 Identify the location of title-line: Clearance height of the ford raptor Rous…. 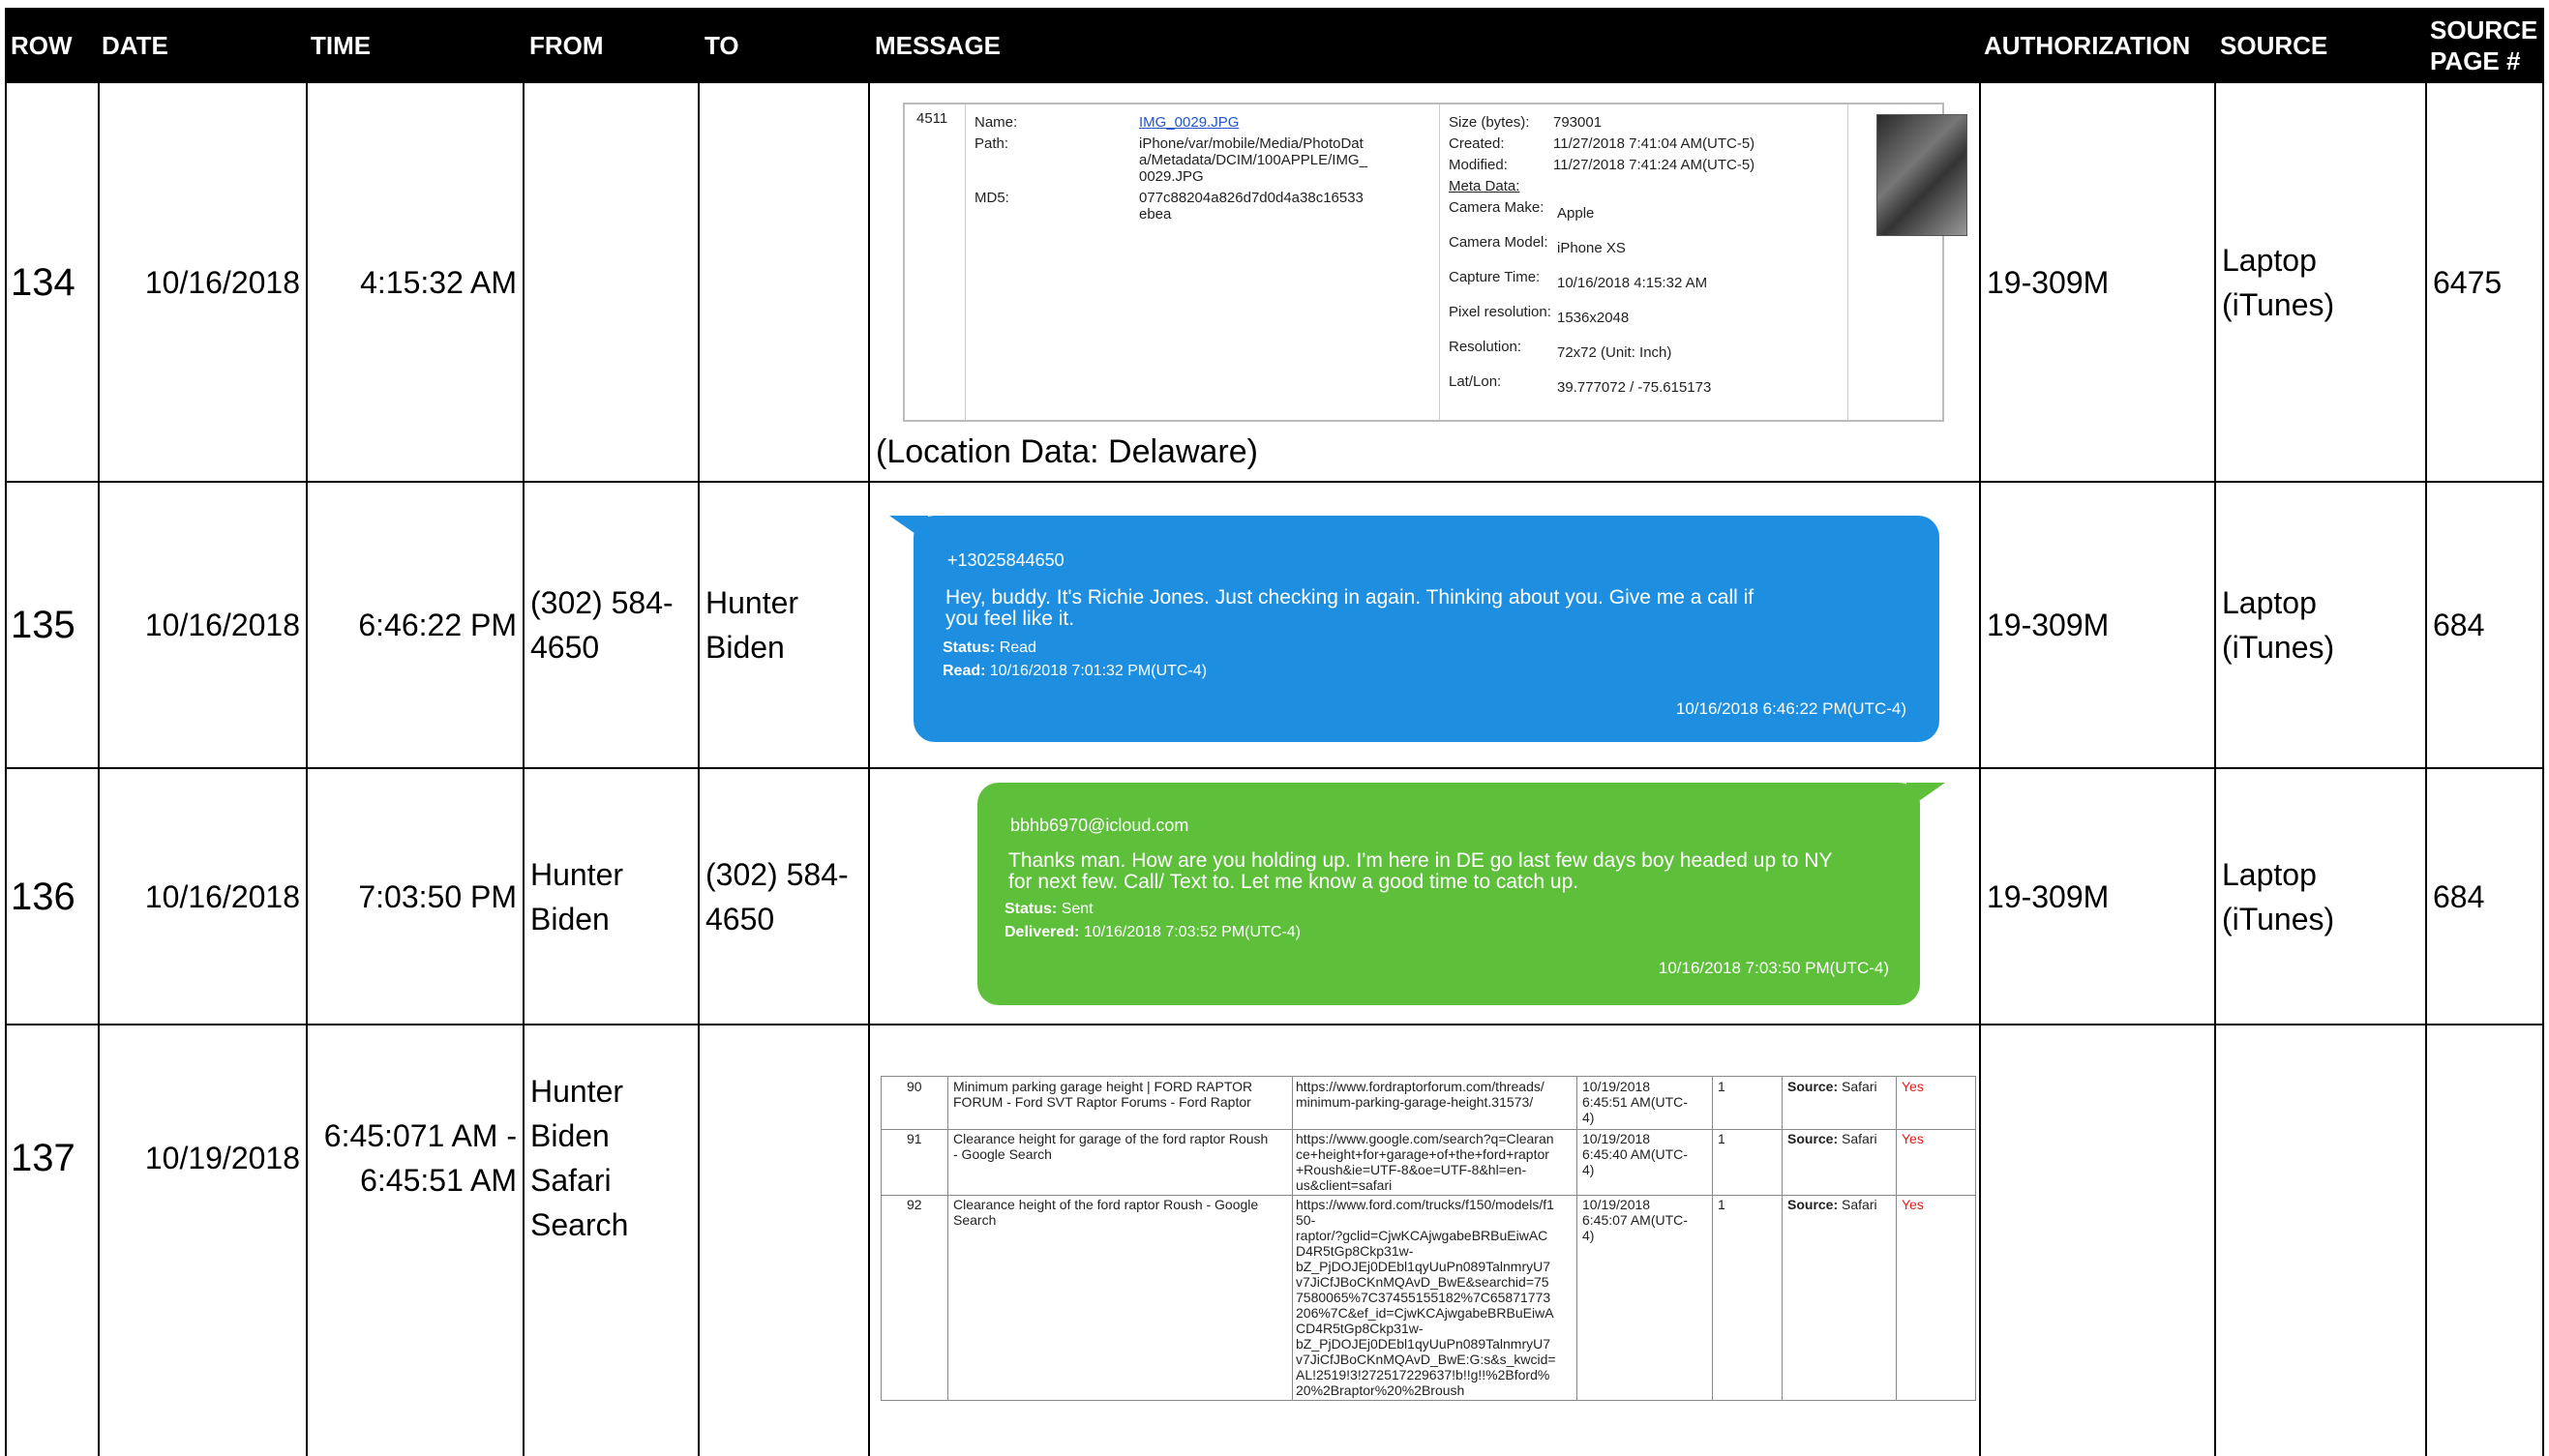
(1106, 1205).